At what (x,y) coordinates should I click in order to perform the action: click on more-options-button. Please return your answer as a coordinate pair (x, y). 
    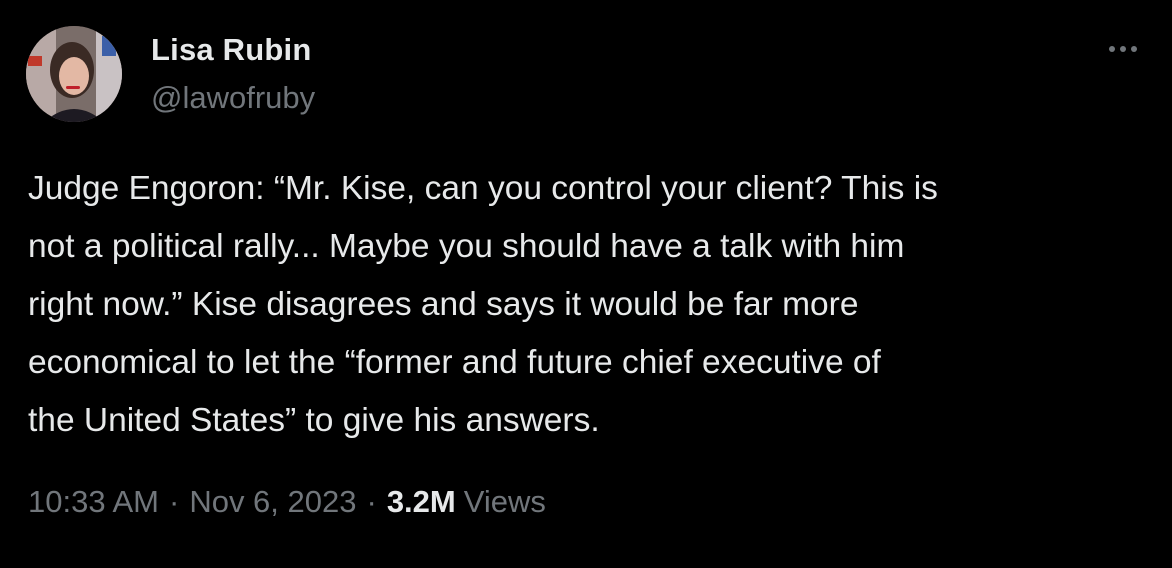
    Looking at the image, I should click on (1123, 49).